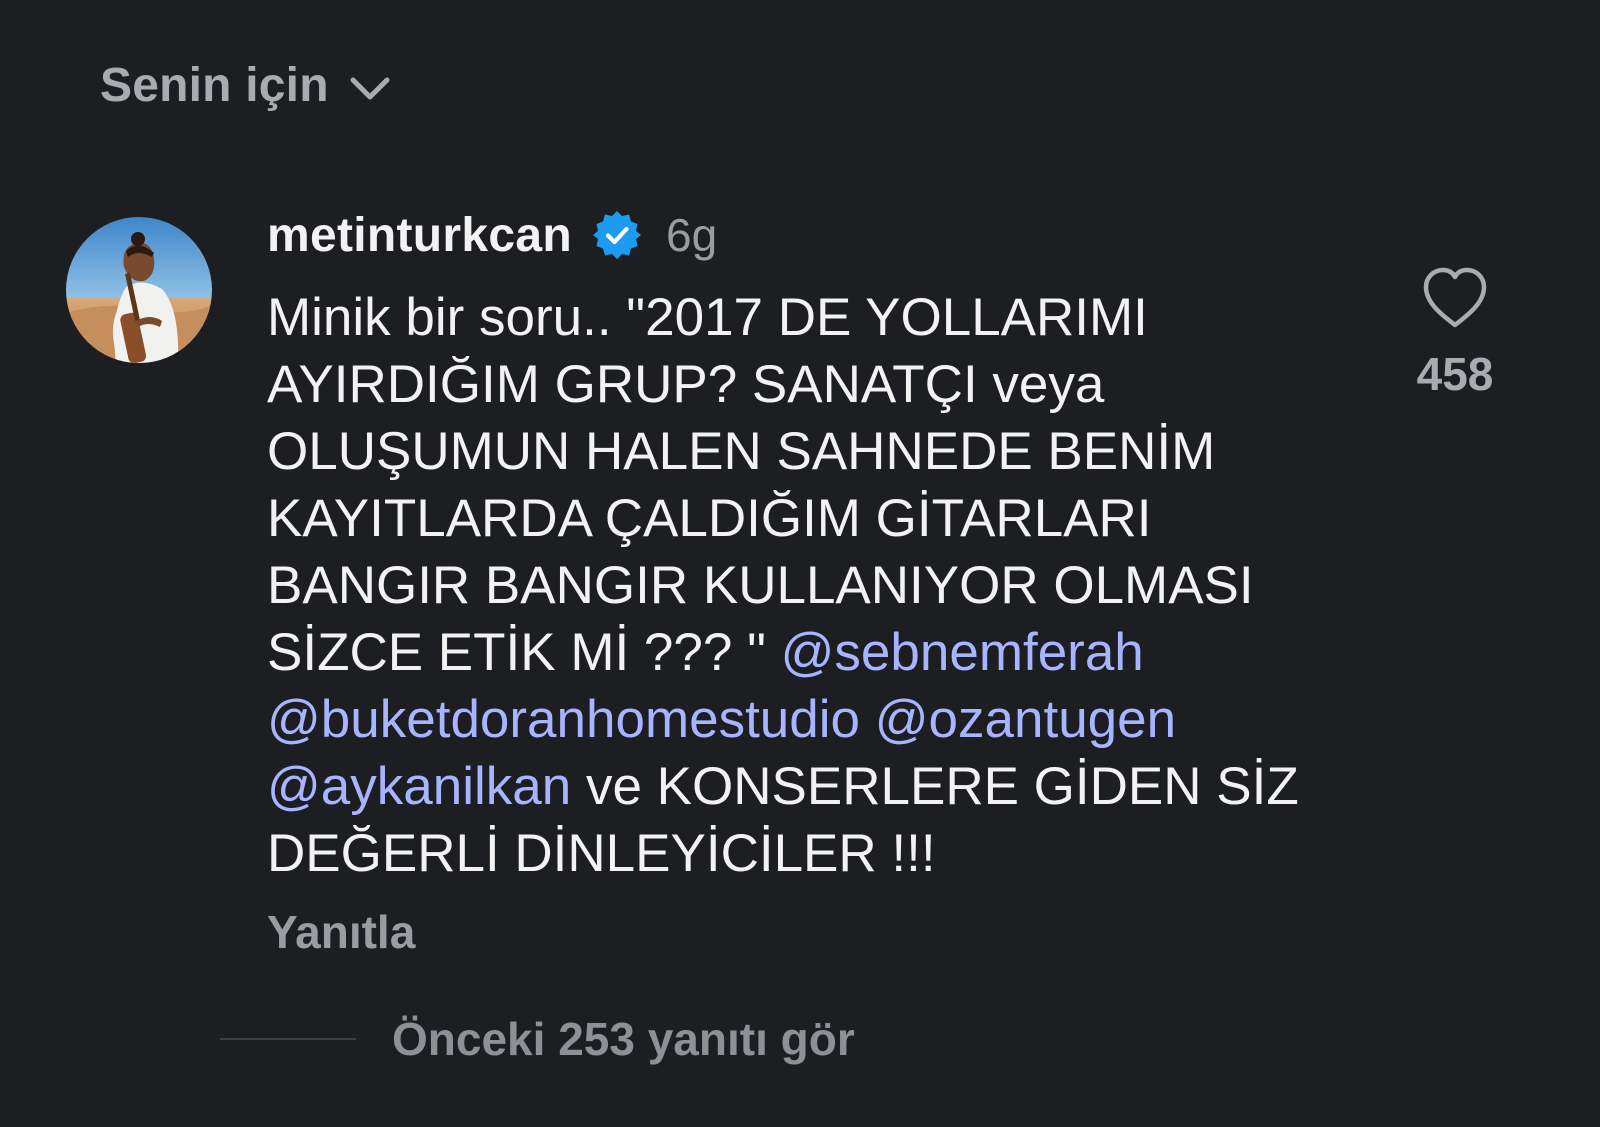 The height and width of the screenshot is (1127, 1600). Describe the element at coordinates (1455, 298) in the screenshot. I see `heart-icon` at that location.